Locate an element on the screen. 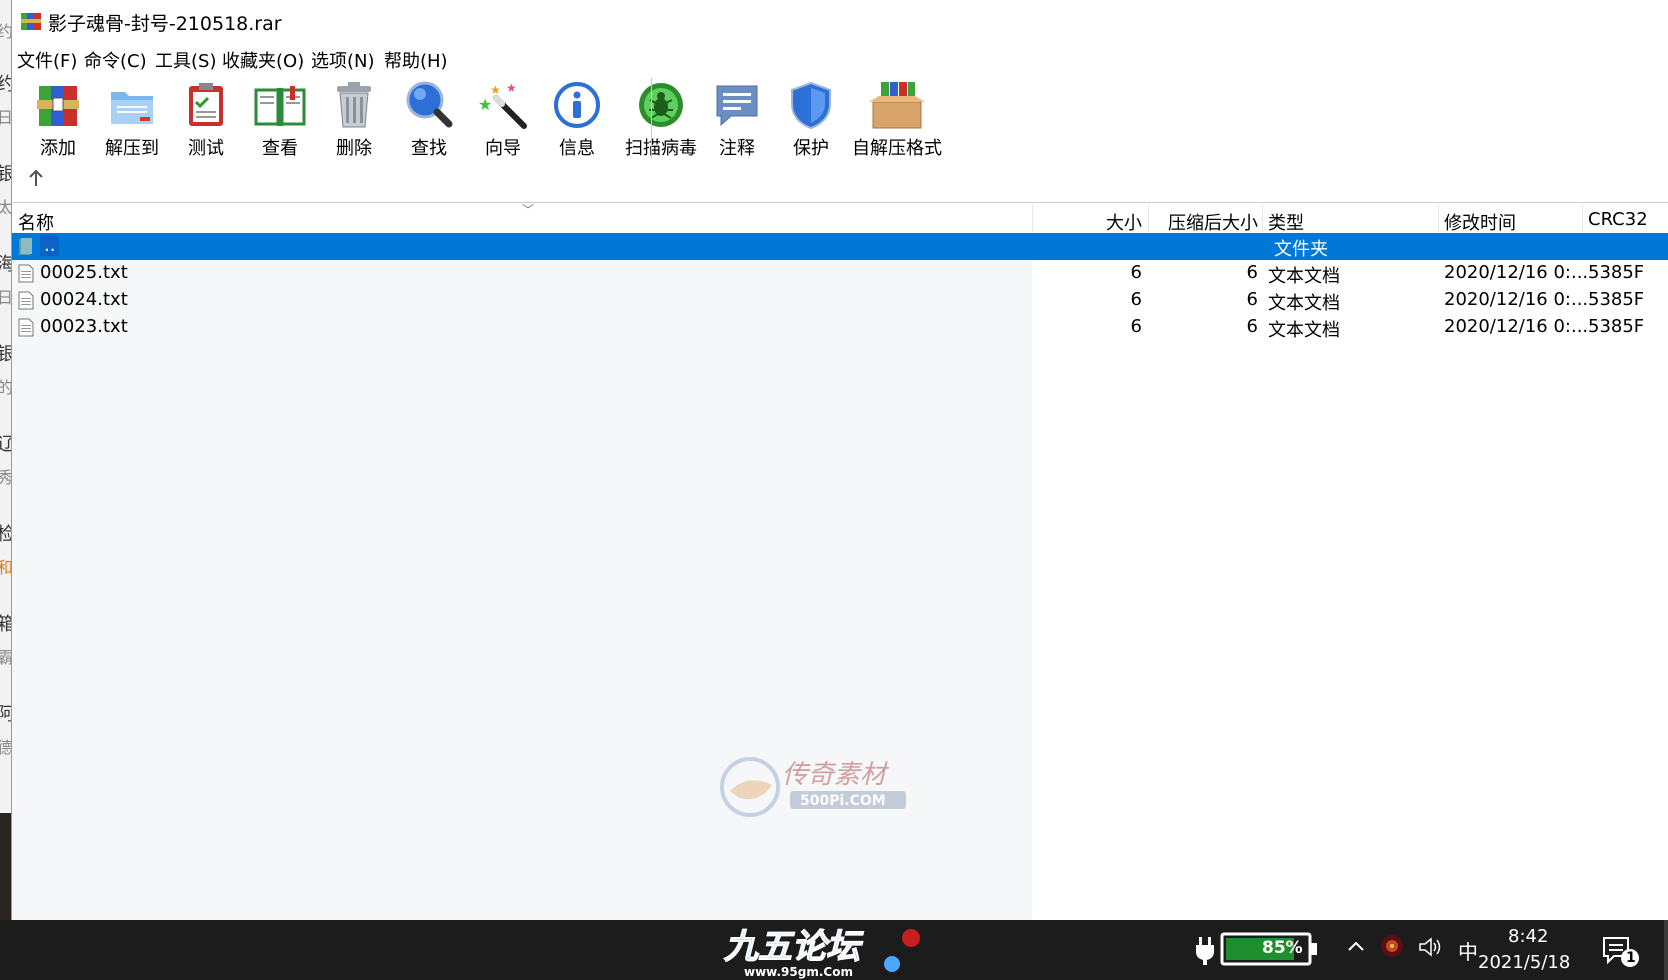  trash-icon is located at coordinates (354, 105).